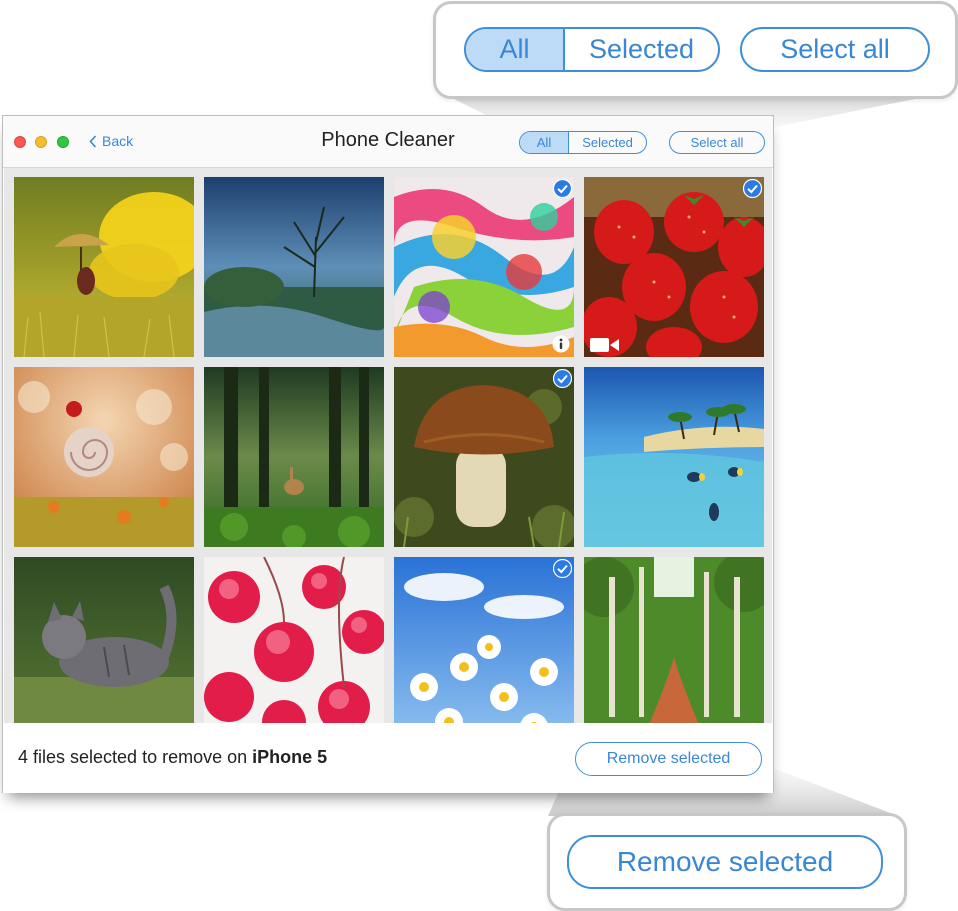 The height and width of the screenshot is (911, 958). I want to click on zoom-callout-remove: Remove selected, so click(727, 862).